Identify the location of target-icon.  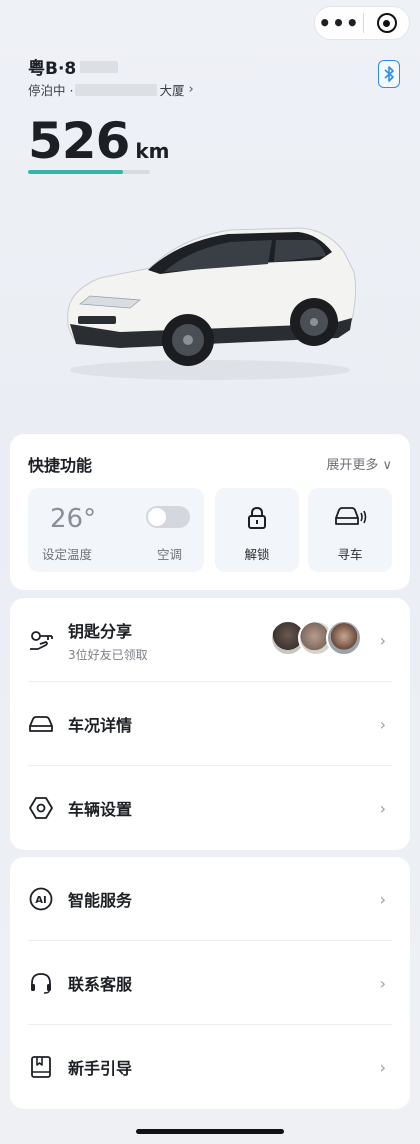
(386, 23).